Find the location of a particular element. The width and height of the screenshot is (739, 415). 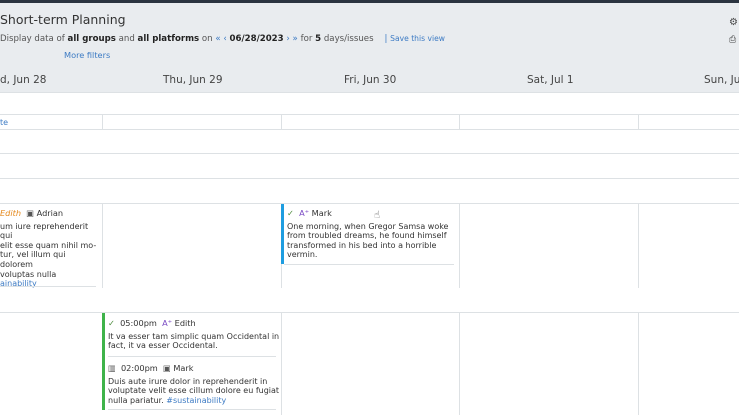

card-assignee: Edith is located at coordinates (185, 323).